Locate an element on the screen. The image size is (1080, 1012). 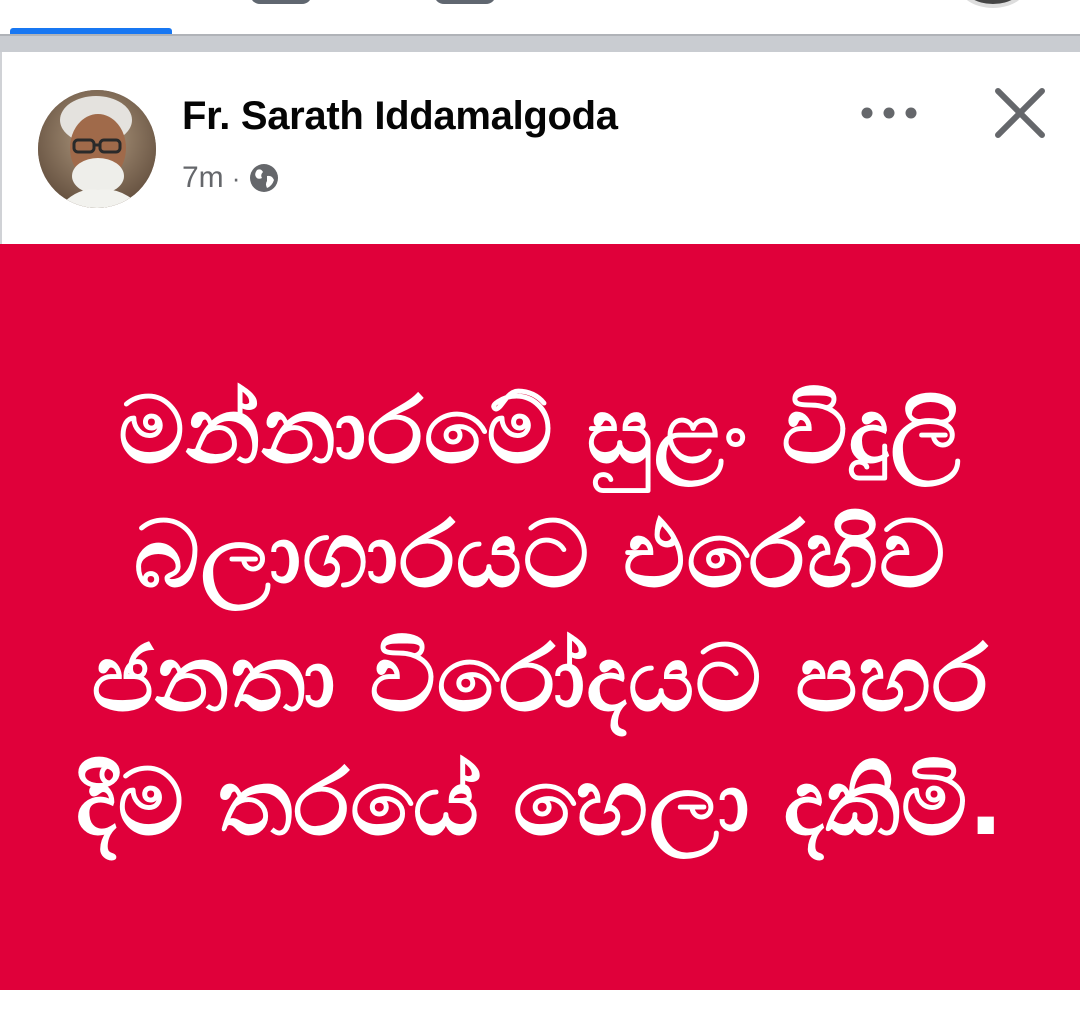
more-options-button is located at coordinates (889, 113).